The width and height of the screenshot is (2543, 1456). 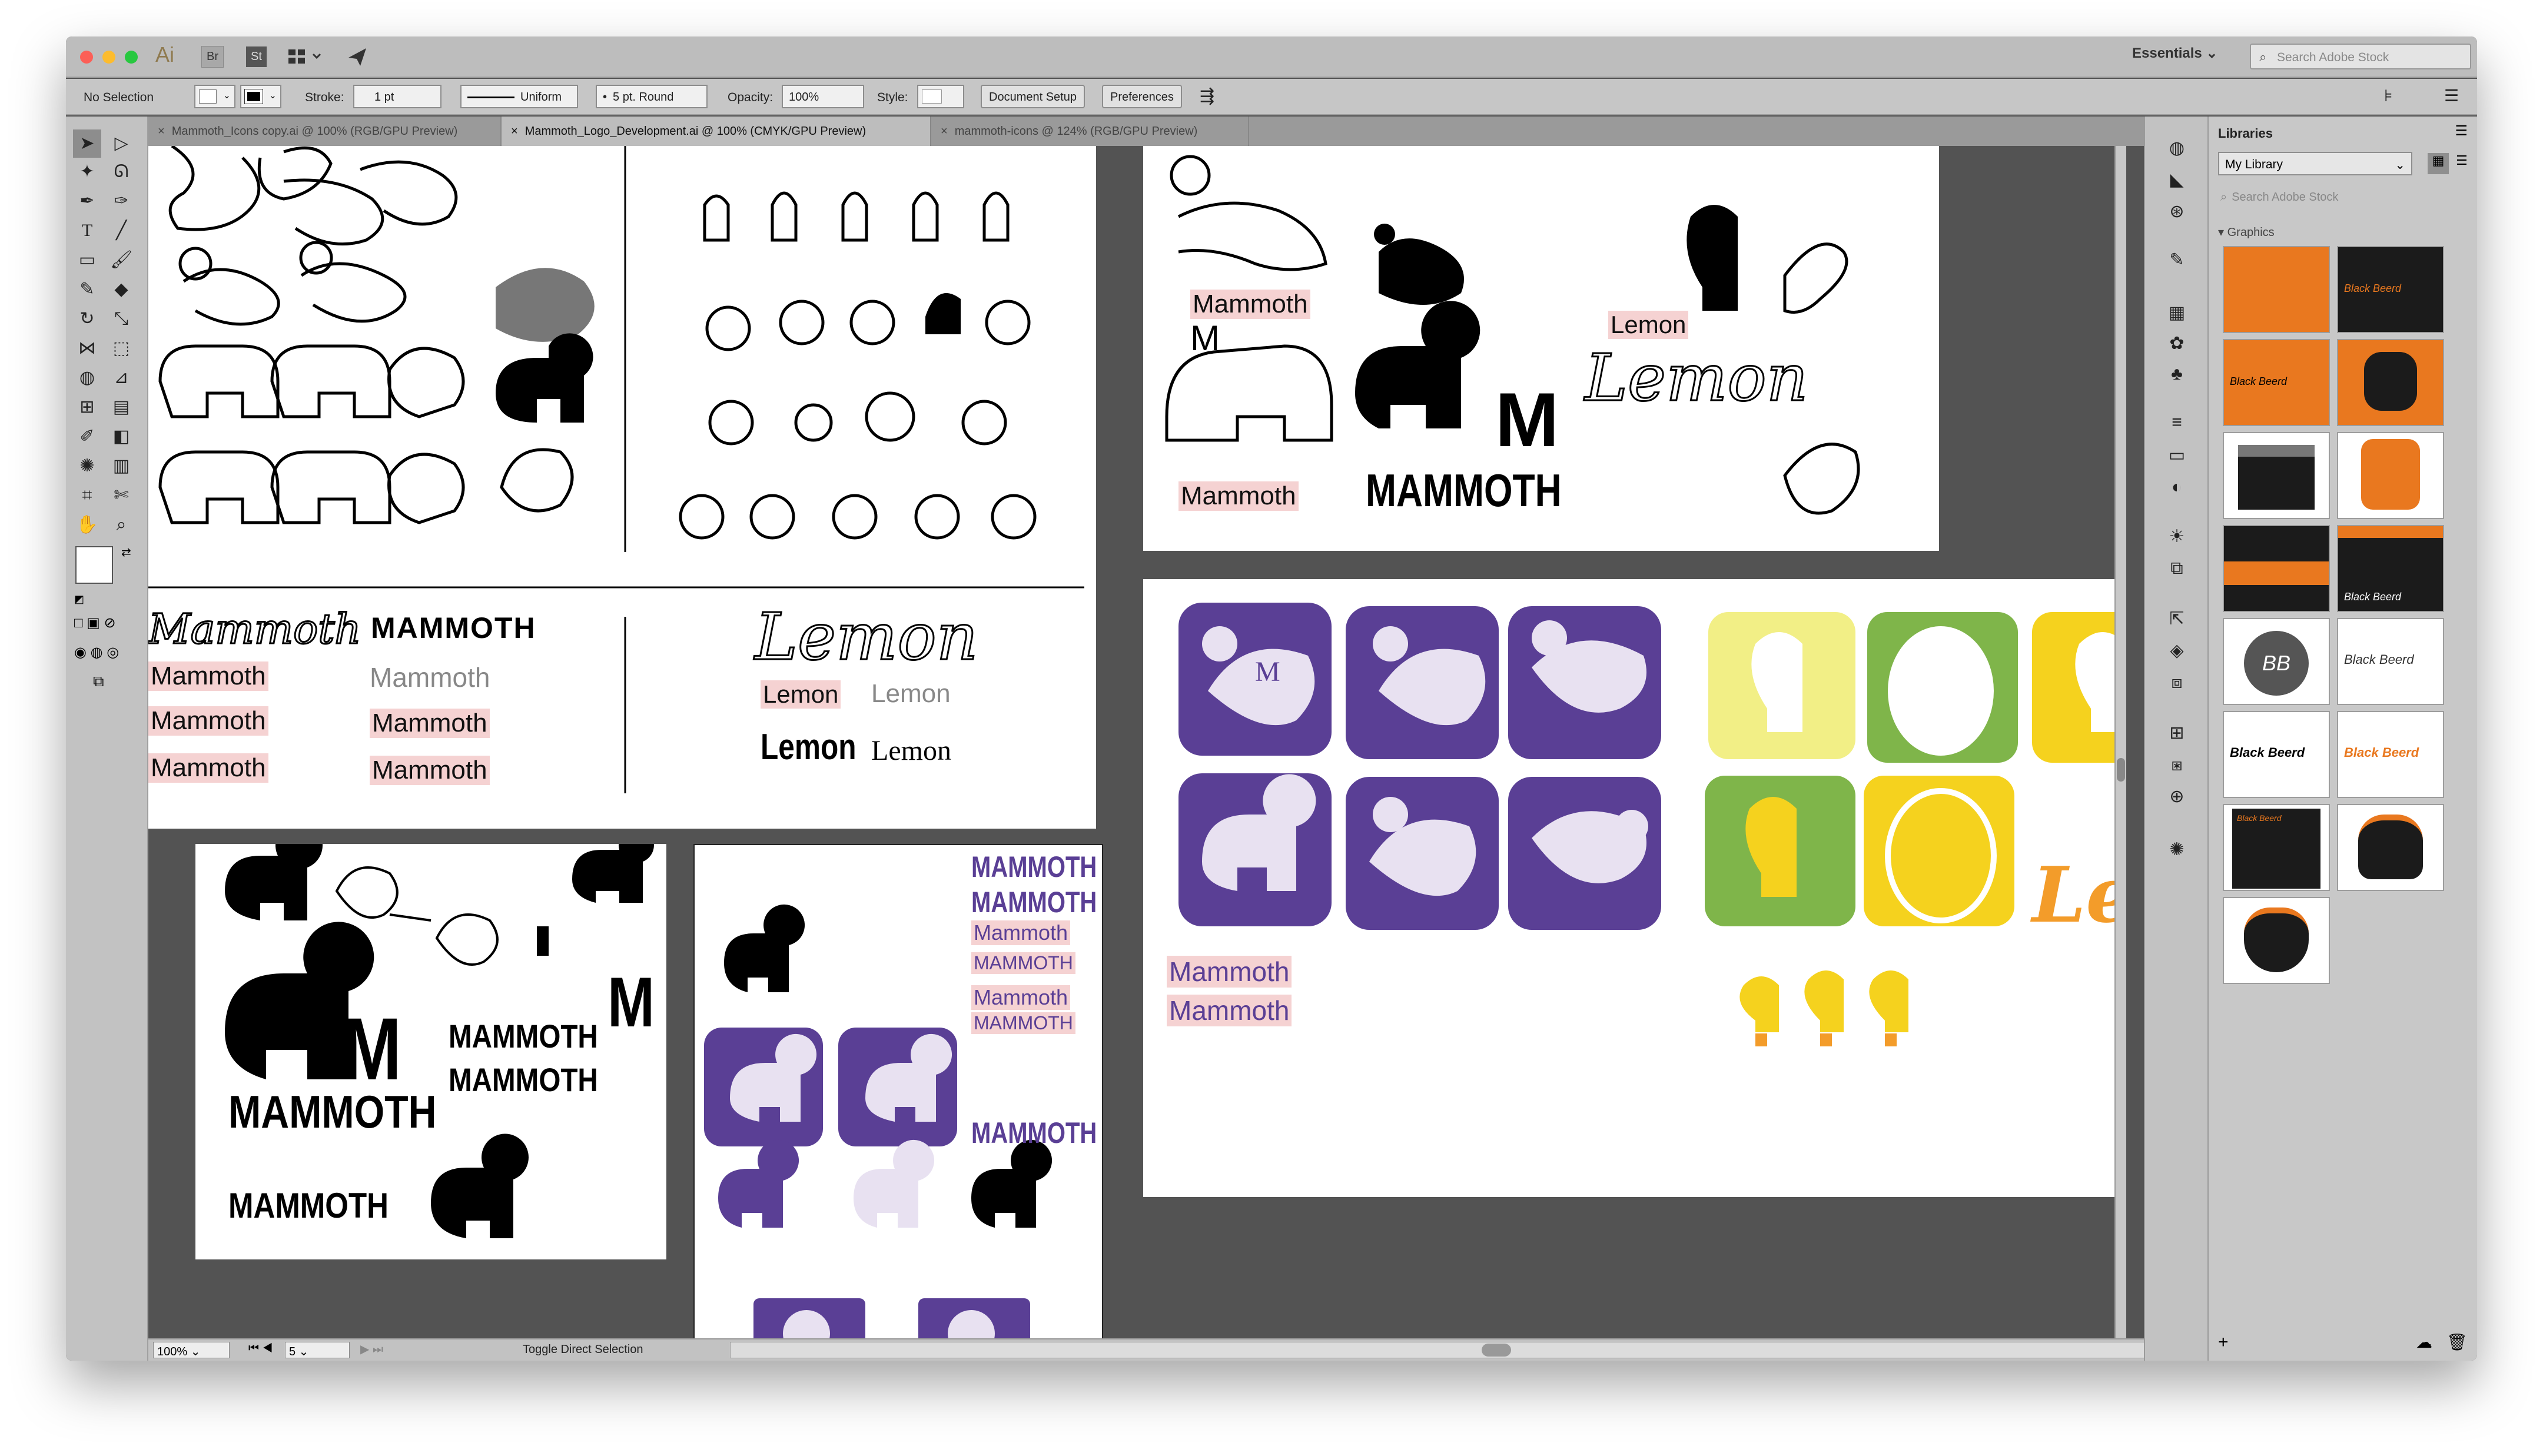 What do you see at coordinates (261, 1349) in the screenshot?
I see `artboard-nav-first-icon: ⏮ ◀` at bounding box center [261, 1349].